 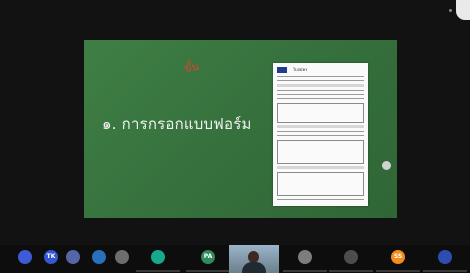 I want to click on screen-scroll-indicator, so click(x=386, y=165).